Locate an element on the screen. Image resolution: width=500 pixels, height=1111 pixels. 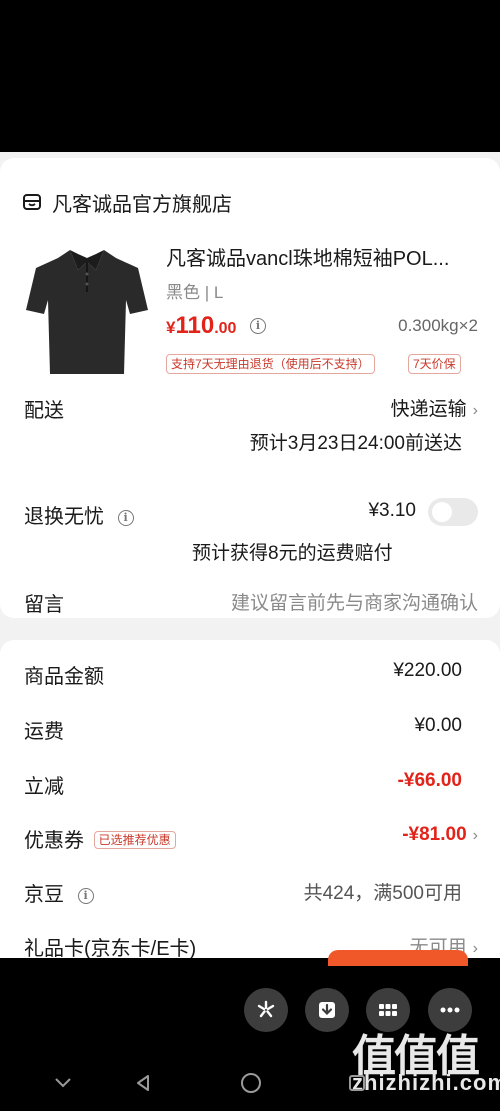
watermark-url: zhizhizhi.com is located at coordinates (426, 1082).